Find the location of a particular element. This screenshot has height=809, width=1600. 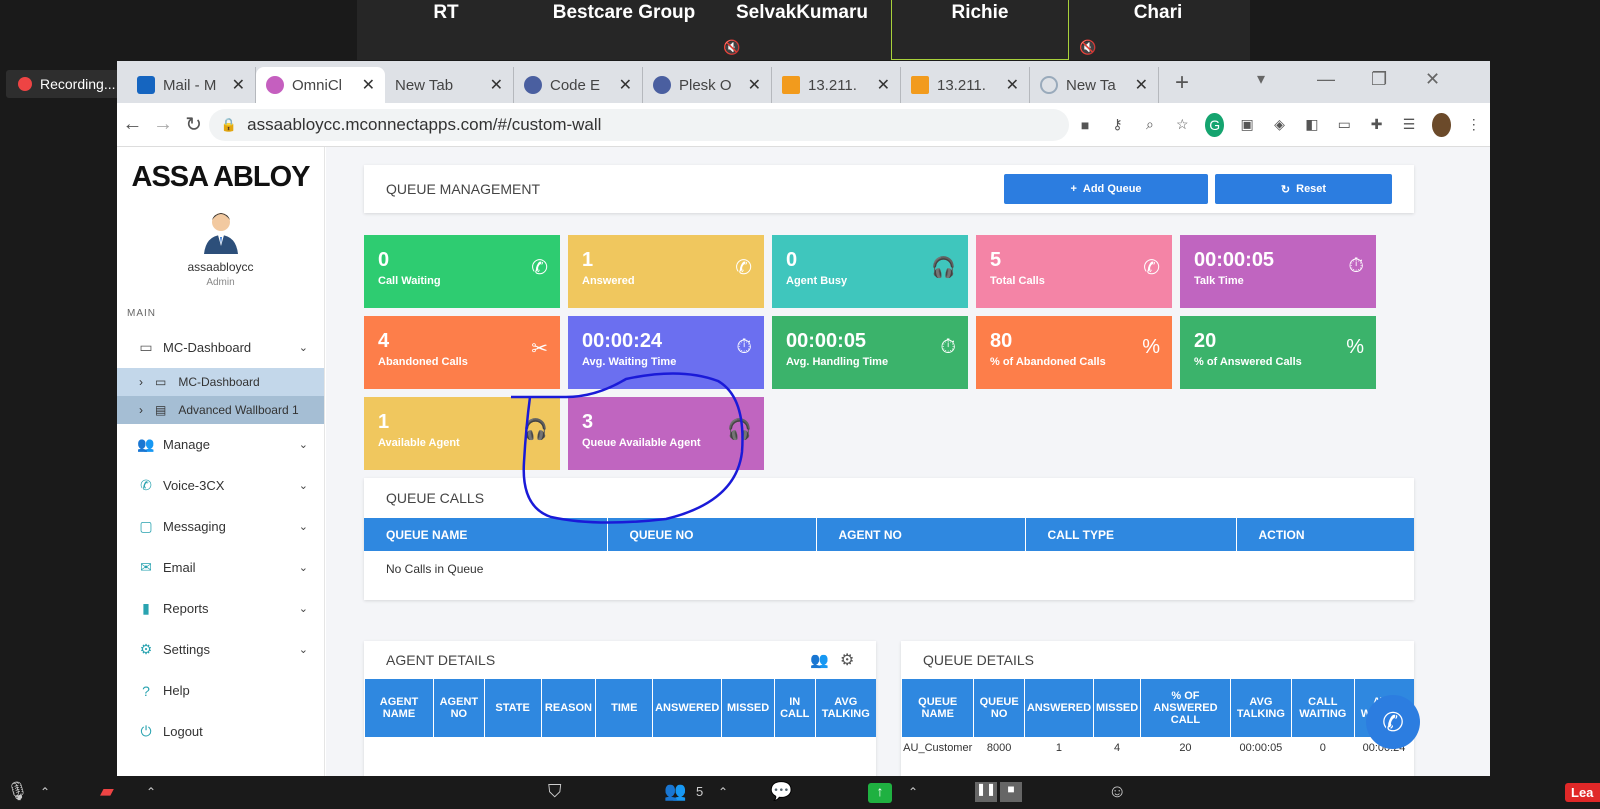

participant-tile: Bestcare Group is located at coordinates (624, 30).